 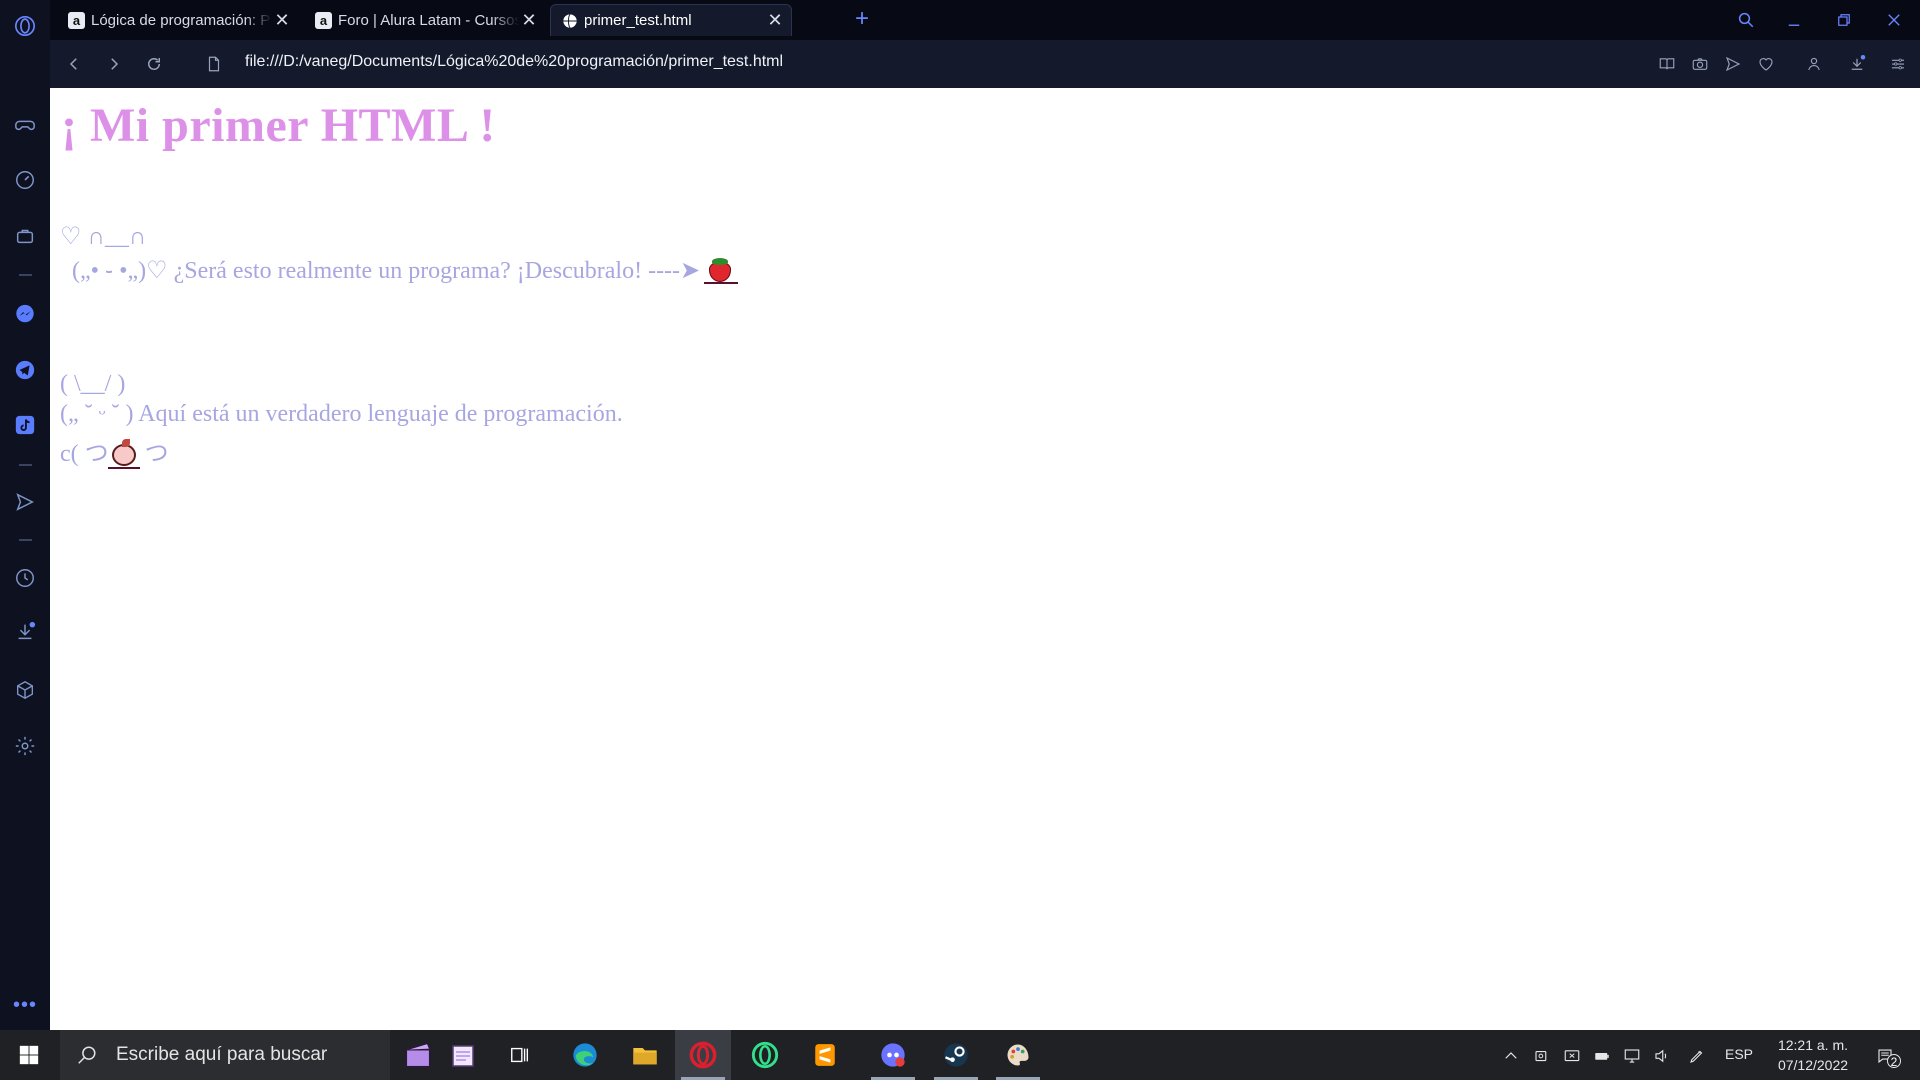 What do you see at coordinates (84, 454) in the screenshot?
I see `bear-hands-left: c( つ` at bounding box center [84, 454].